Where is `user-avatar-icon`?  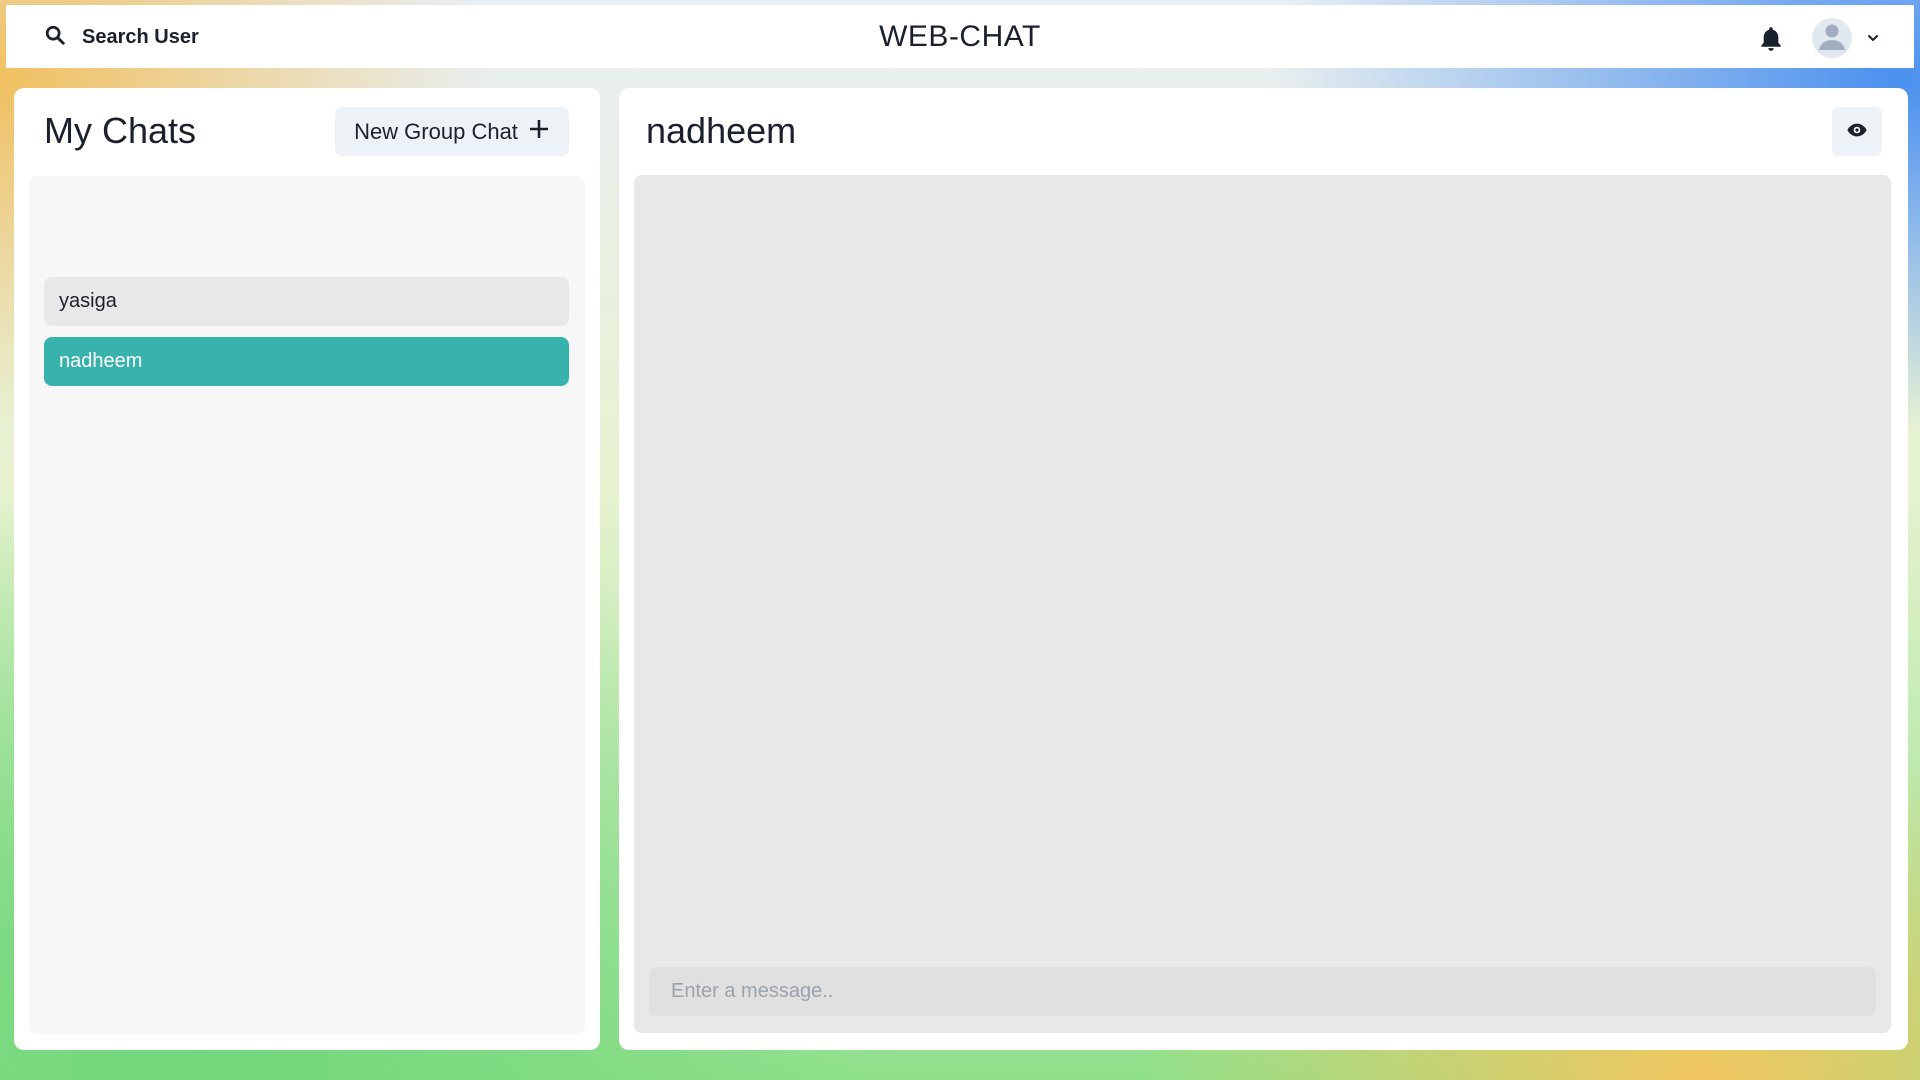
user-avatar-icon is located at coordinates (1832, 38).